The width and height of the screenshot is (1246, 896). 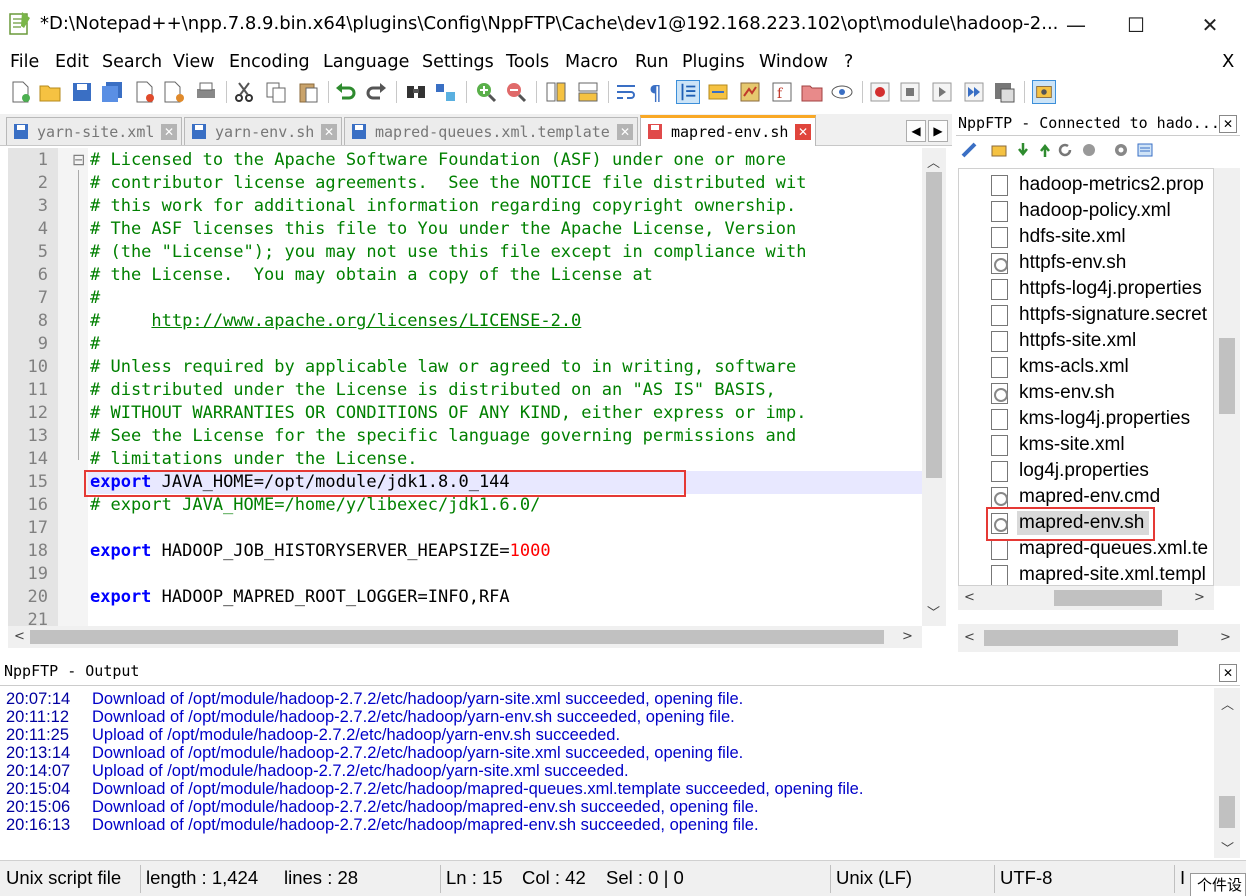 I want to click on file-list-horizontal-scrollbar: < >, so click(x=1086, y=598).